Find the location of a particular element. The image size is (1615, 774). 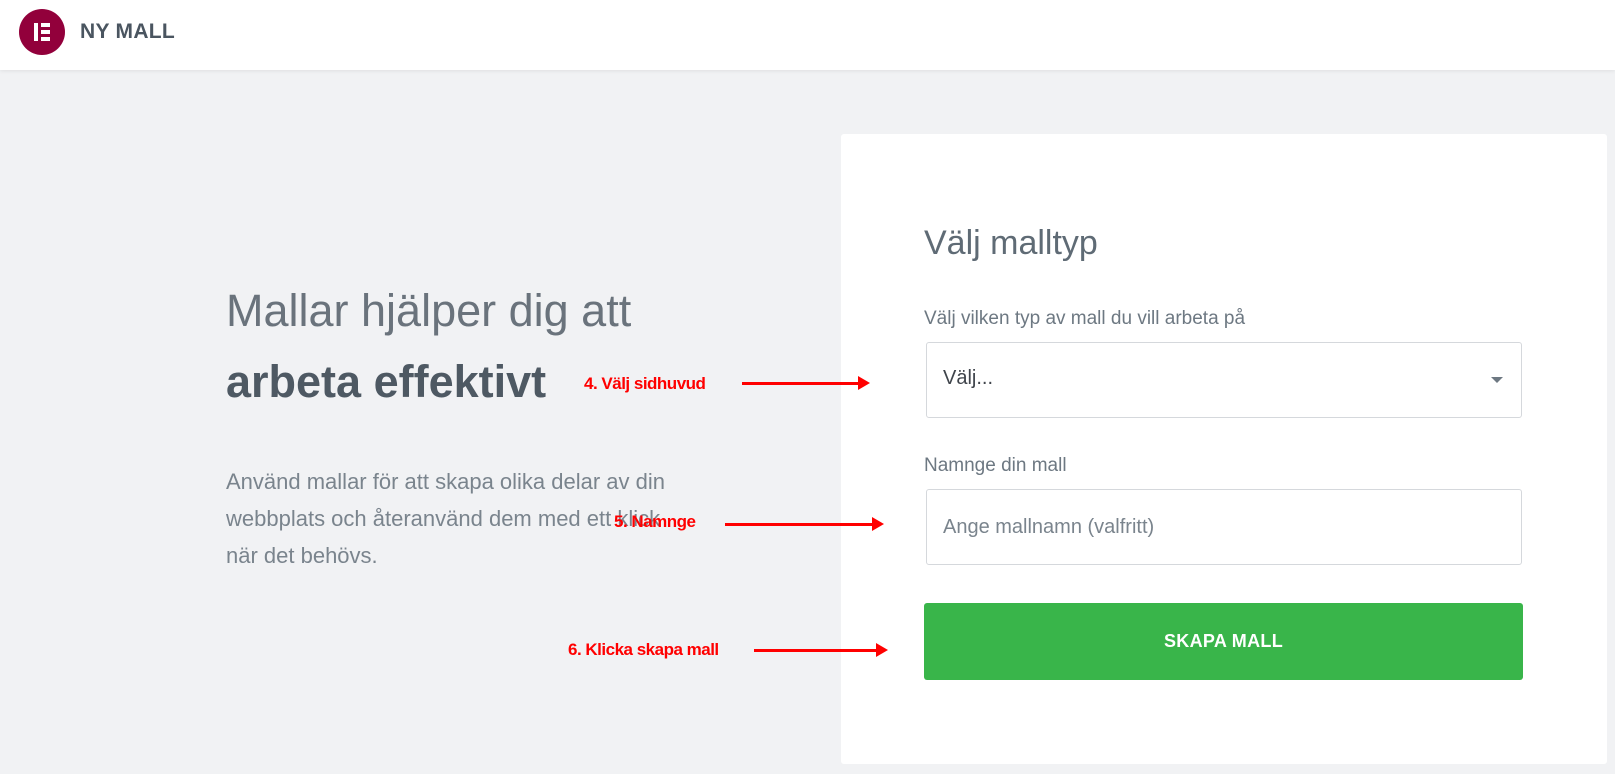

template-name-label: Namnge din mall is located at coordinates (995, 465).